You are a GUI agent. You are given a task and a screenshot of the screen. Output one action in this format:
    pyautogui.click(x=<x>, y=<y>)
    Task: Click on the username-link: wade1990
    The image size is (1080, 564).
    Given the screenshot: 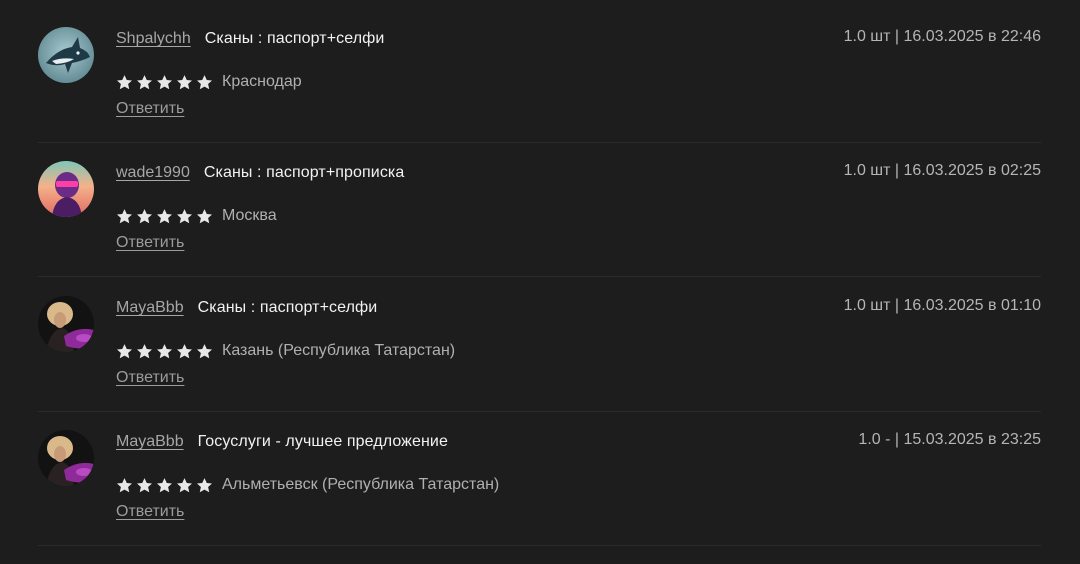 What is the action you would take?
    pyautogui.click(x=153, y=173)
    